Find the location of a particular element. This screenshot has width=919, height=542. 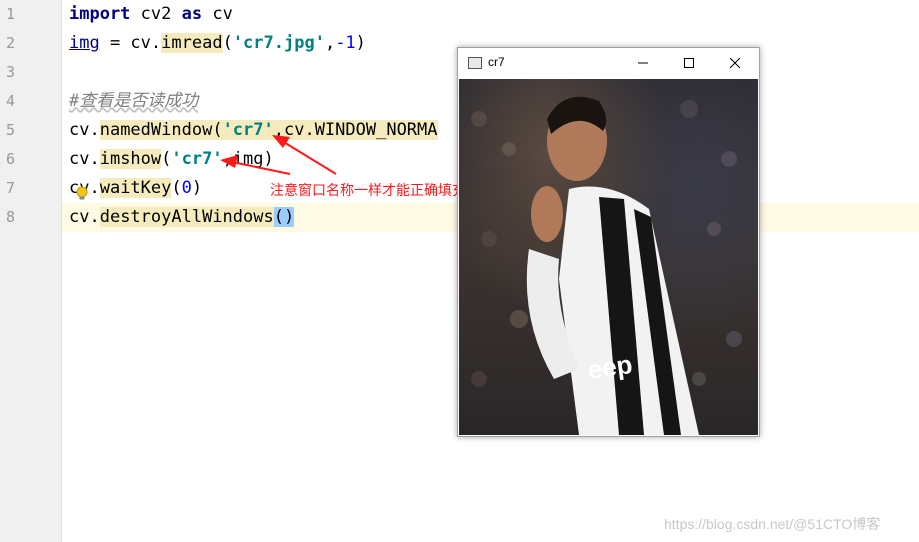

minimize-button is located at coordinates (643, 63).